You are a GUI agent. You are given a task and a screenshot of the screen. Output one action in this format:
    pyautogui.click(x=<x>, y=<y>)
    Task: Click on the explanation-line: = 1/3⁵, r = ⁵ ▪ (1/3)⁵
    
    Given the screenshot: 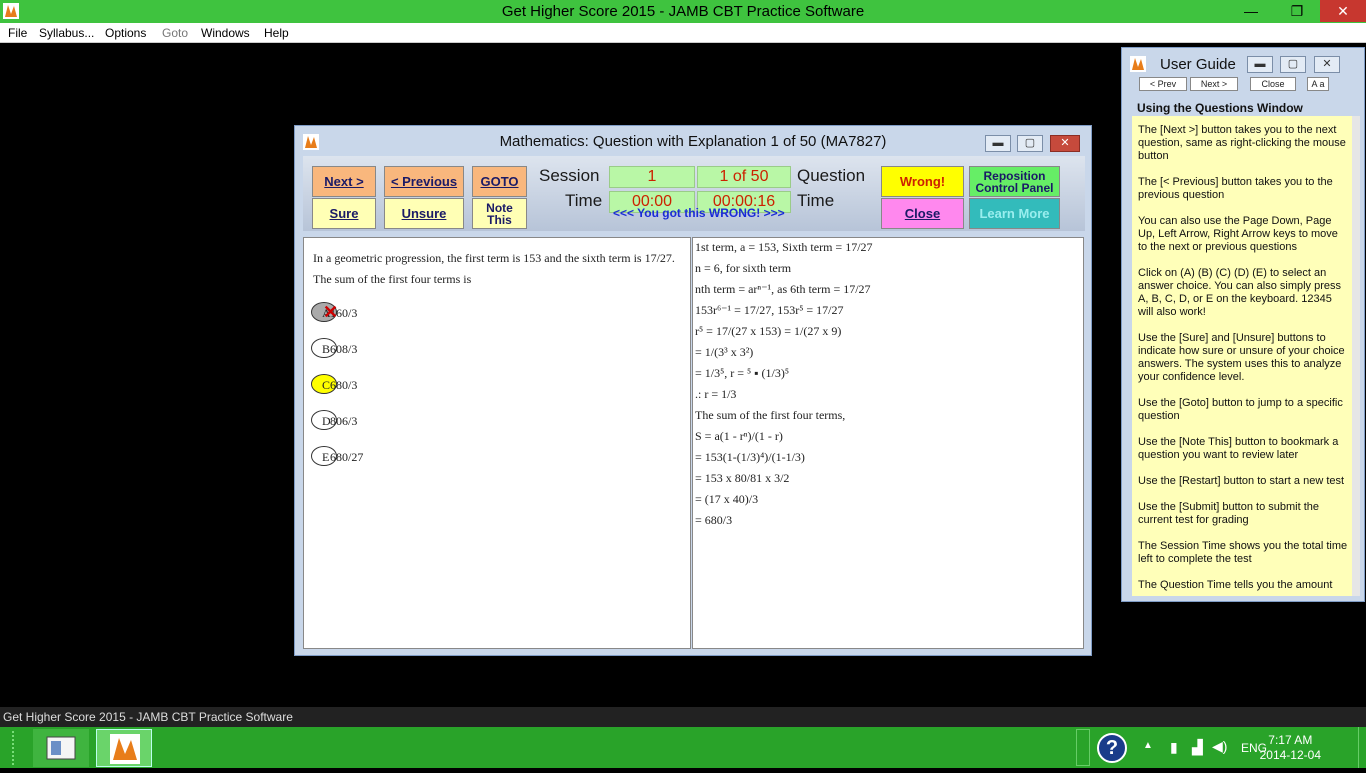 What is the action you would take?
    pyautogui.click(x=742, y=373)
    